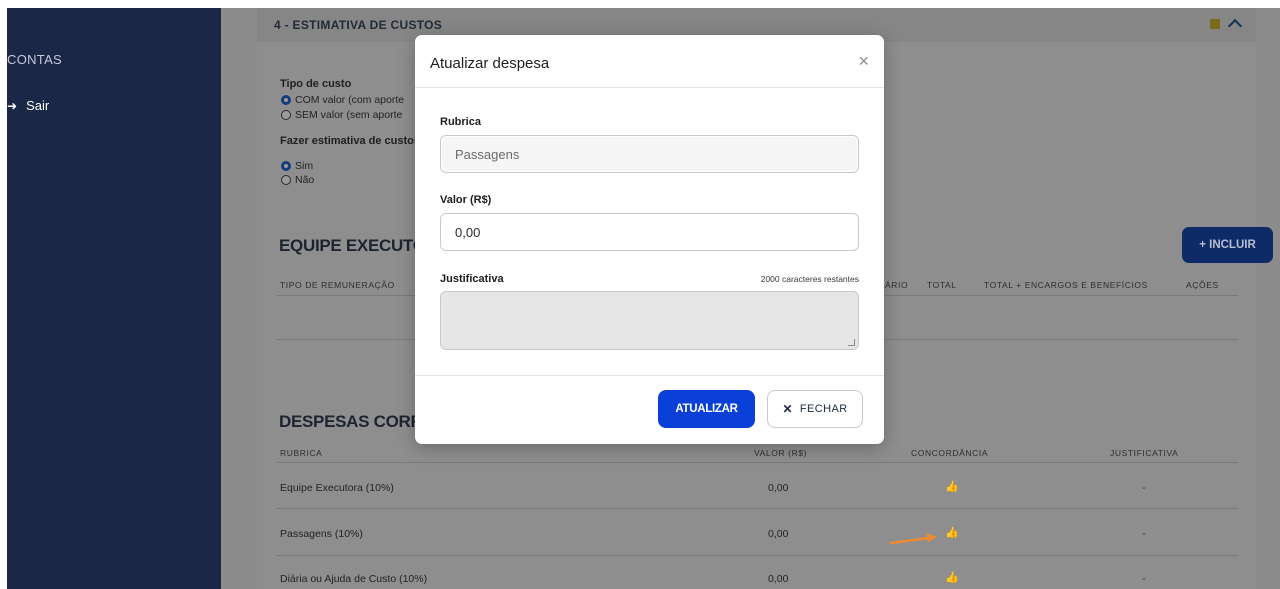  I want to click on modal-title: Atualizar despesa, so click(490, 63).